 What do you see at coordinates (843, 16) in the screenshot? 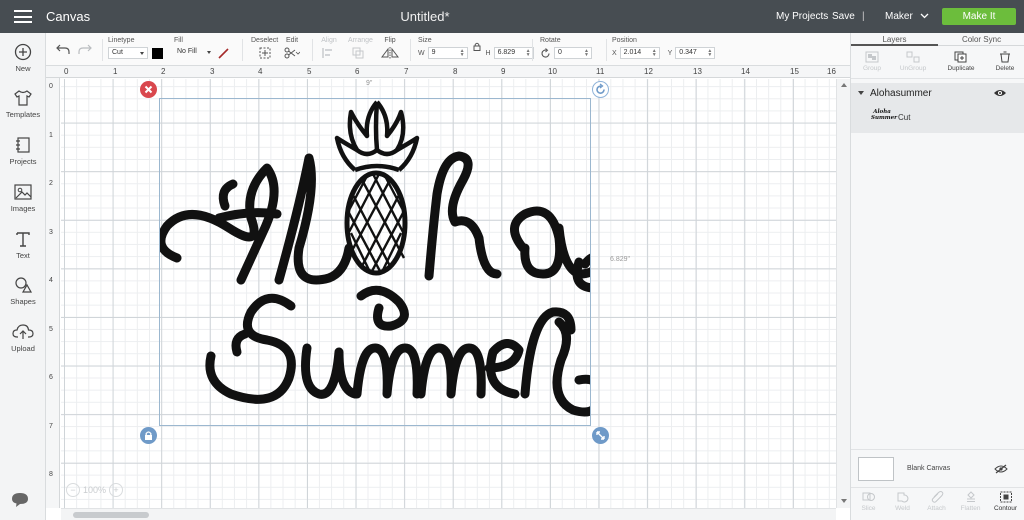
I see `save-button: Save` at bounding box center [843, 16].